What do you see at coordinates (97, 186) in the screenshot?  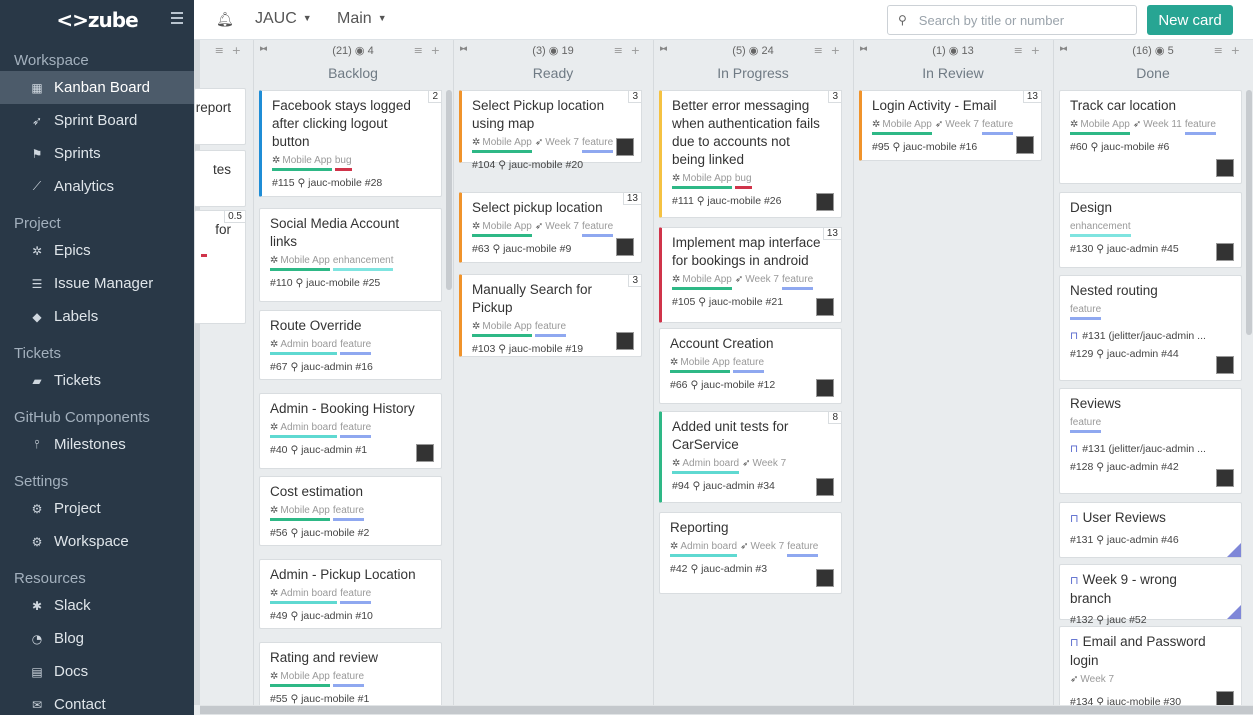 I see `sidebar-item-analytics: ⟋ Analytics` at bounding box center [97, 186].